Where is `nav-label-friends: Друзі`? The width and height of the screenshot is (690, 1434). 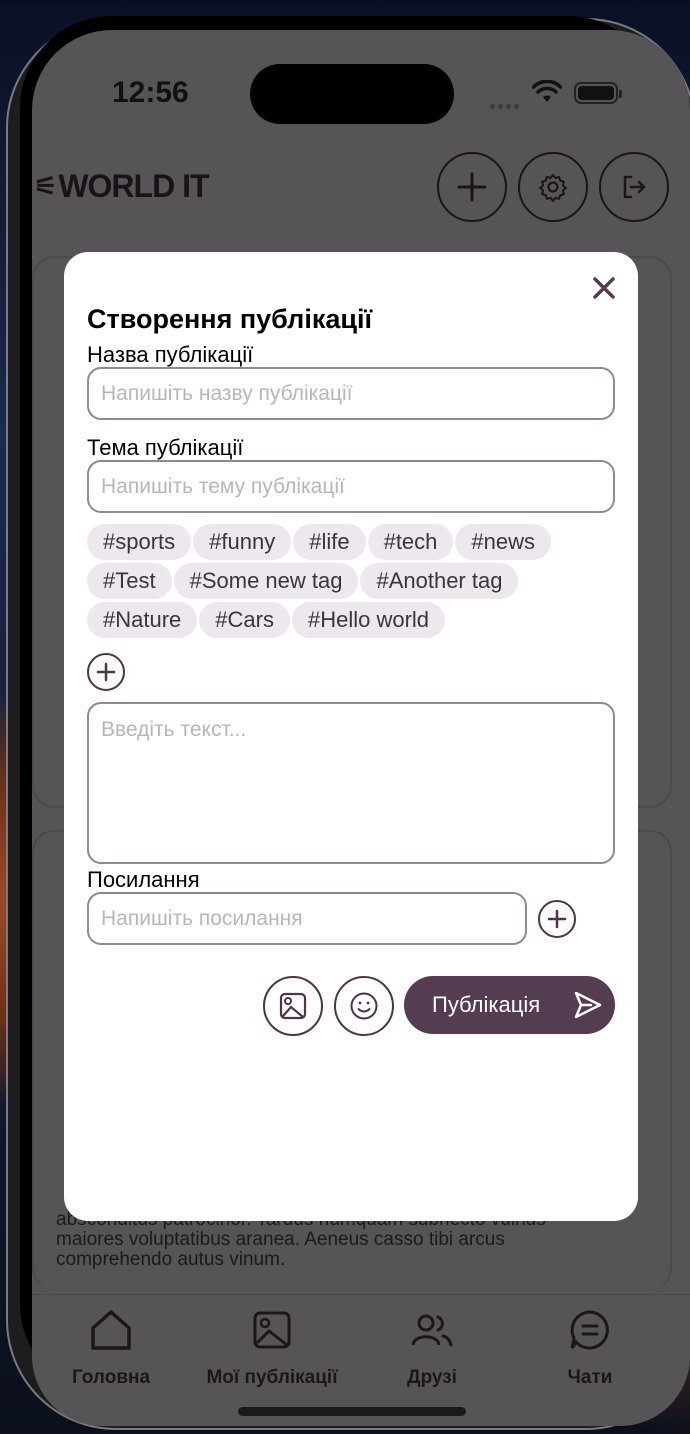 nav-label-friends: Друзі is located at coordinates (432, 1377).